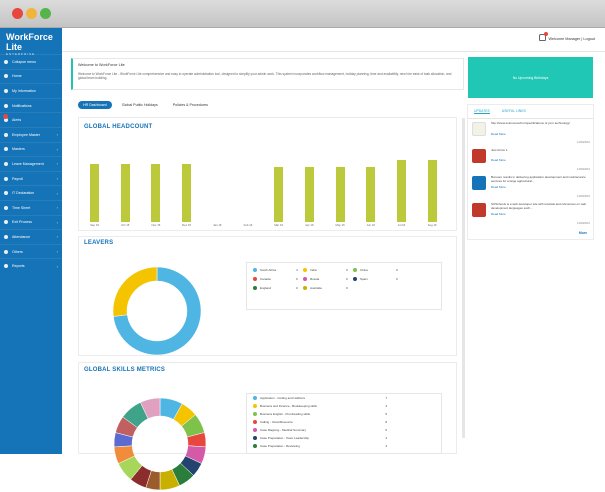 This screenshot has height=492, width=605. Describe the element at coordinates (31, 13) in the screenshot. I see `minimize-window-button` at that location.